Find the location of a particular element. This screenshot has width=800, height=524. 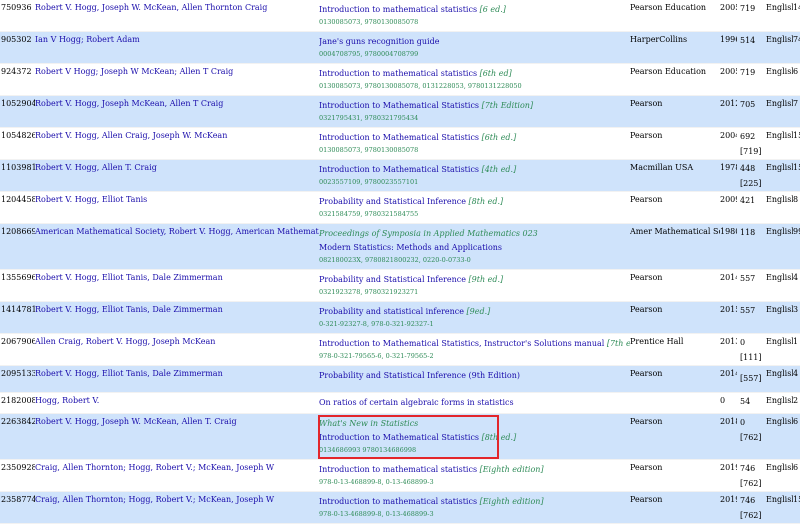

title-text: Introduction to mathematical statistics is located at coordinates (398, 9).